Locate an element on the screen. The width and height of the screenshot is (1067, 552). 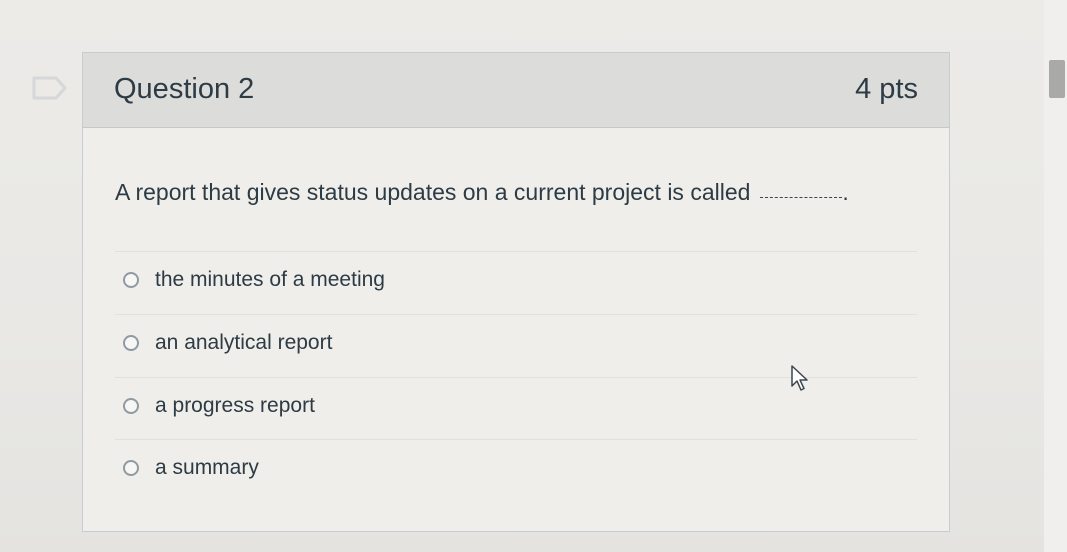
answer-option-progress: a progress report is located at coordinates (219, 406).